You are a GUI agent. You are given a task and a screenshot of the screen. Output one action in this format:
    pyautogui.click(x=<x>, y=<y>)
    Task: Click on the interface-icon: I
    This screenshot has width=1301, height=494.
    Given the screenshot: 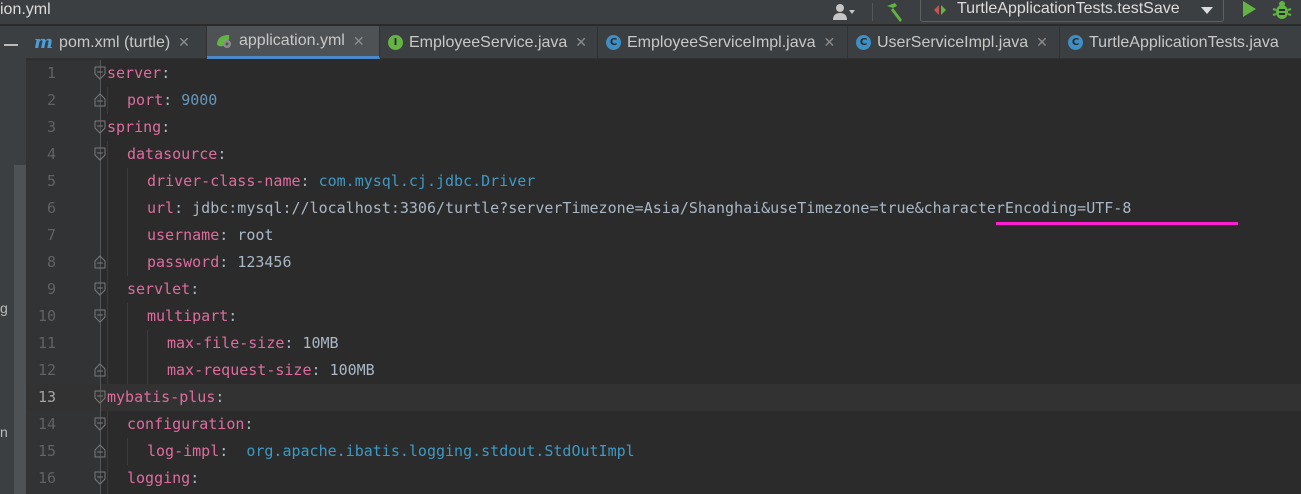 What is the action you would take?
    pyautogui.click(x=395, y=42)
    